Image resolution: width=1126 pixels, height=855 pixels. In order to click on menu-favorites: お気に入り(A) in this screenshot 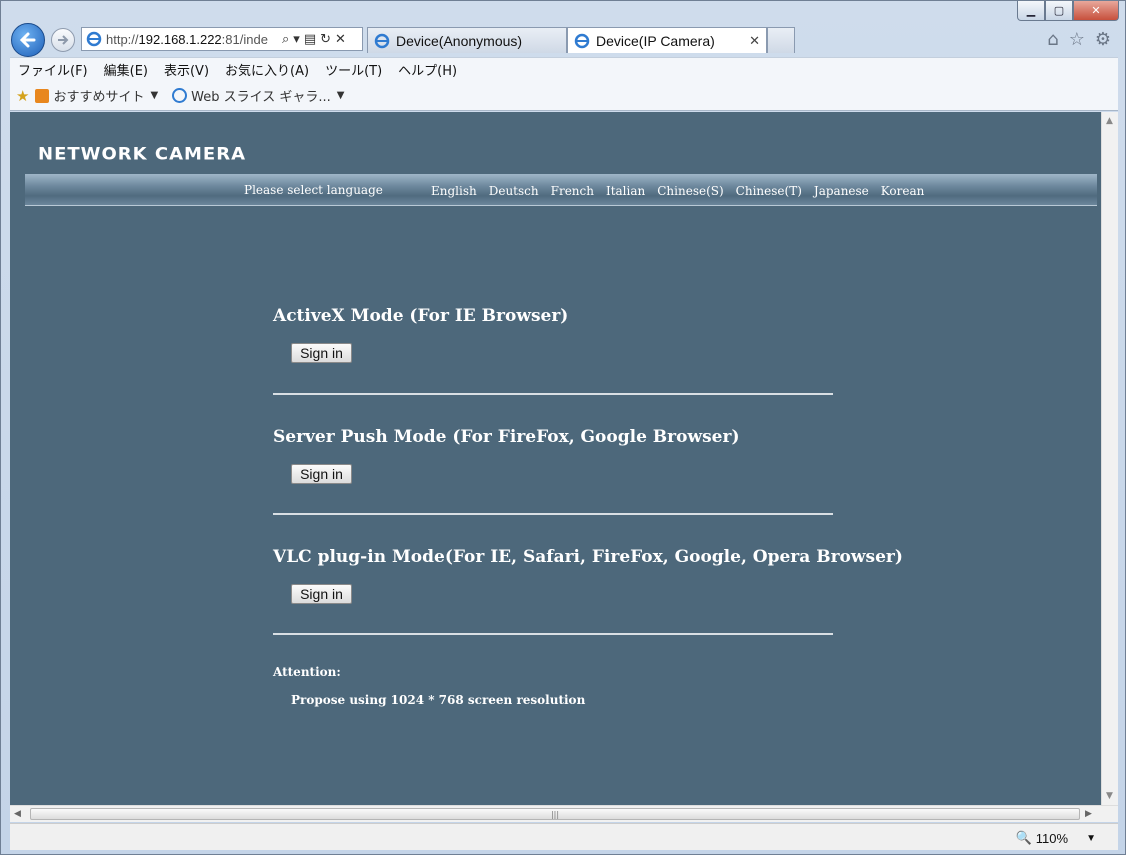, I will do `click(267, 69)`.